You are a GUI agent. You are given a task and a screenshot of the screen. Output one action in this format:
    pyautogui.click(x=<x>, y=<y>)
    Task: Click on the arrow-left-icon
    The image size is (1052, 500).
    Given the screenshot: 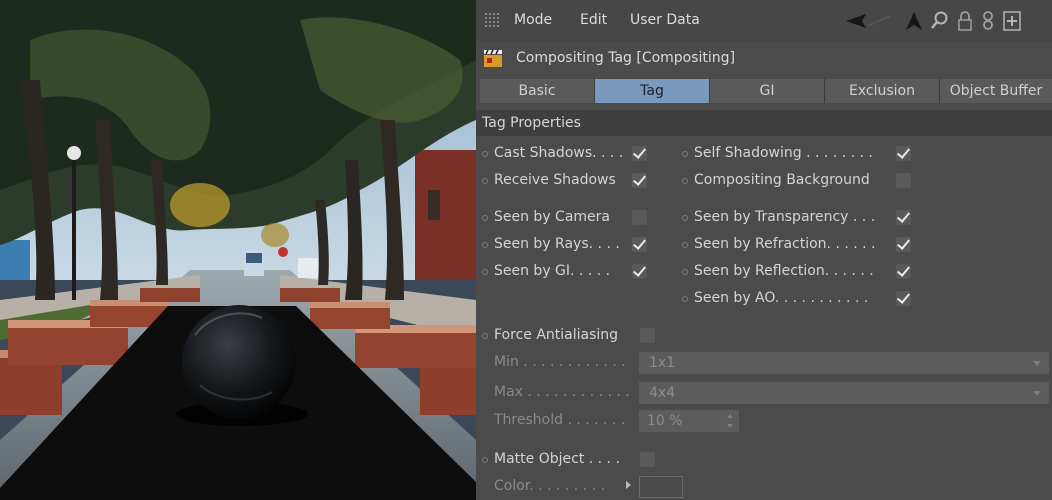 What is the action you would take?
    pyautogui.click(x=869, y=21)
    